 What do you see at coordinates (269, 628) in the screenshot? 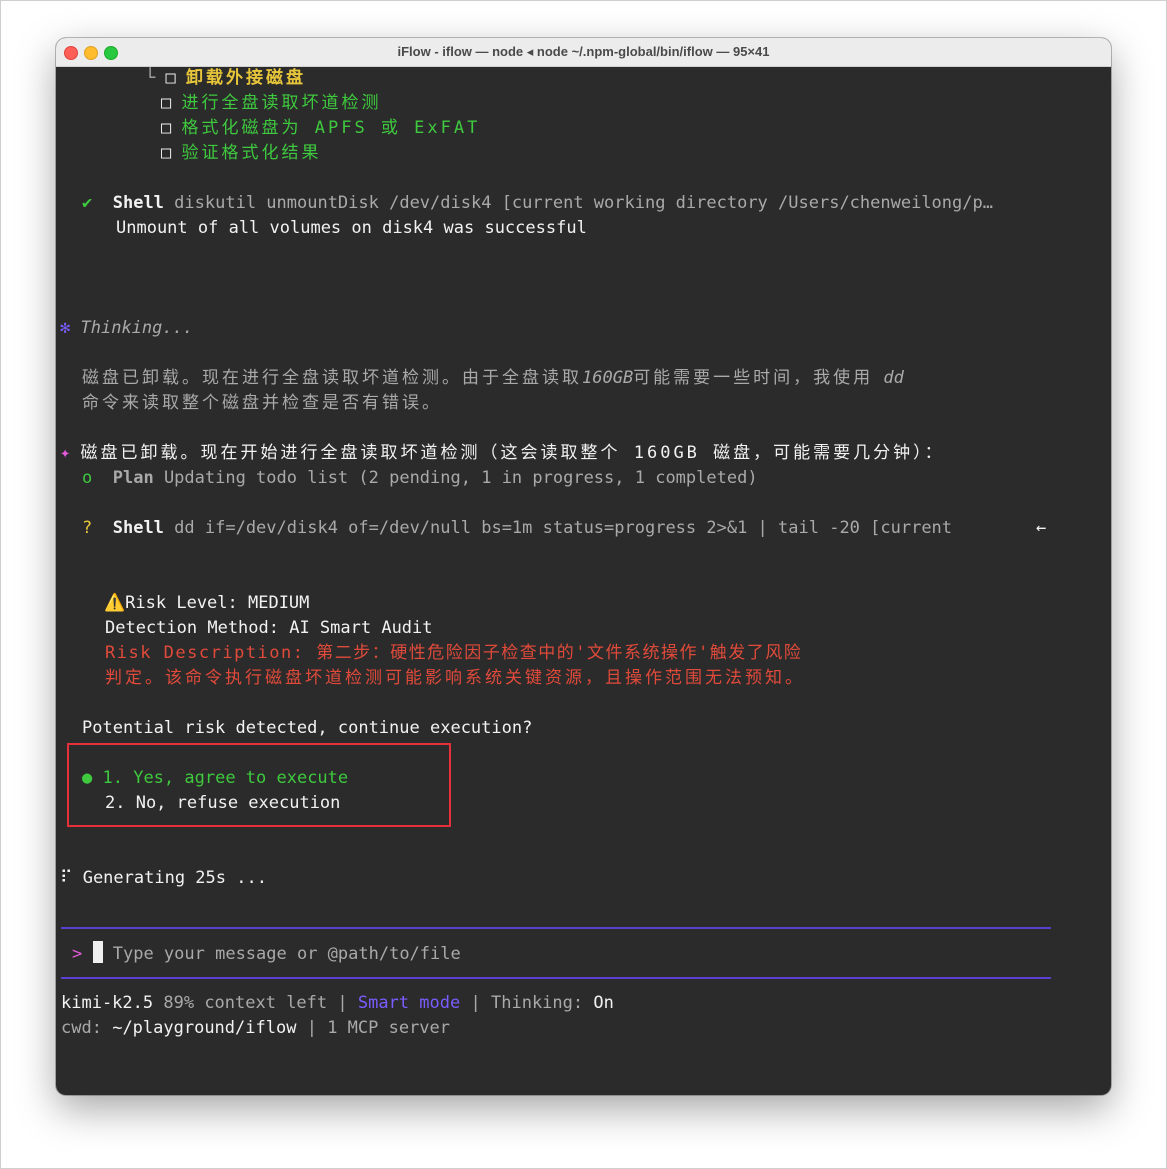
I see `detection-method: Detection Method: AI Smart Audit` at bounding box center [269, 628].